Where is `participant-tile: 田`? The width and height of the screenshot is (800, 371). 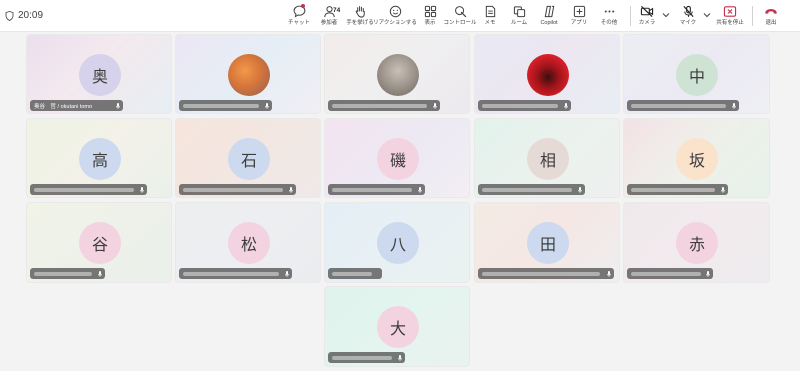 participant-tile: 田 is located at coordinates (547, 242).